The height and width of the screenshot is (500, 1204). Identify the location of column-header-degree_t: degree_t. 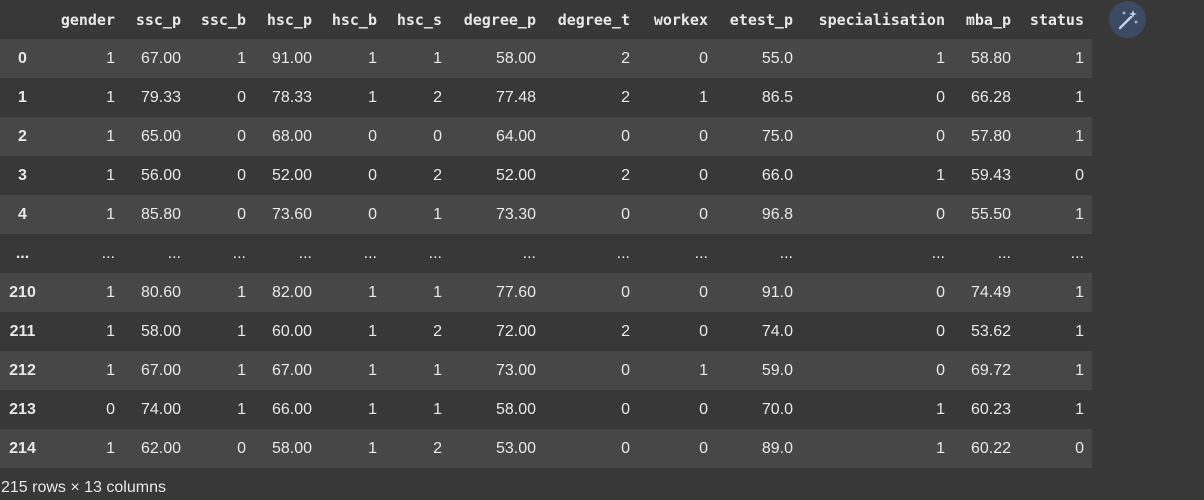
(593, 19).